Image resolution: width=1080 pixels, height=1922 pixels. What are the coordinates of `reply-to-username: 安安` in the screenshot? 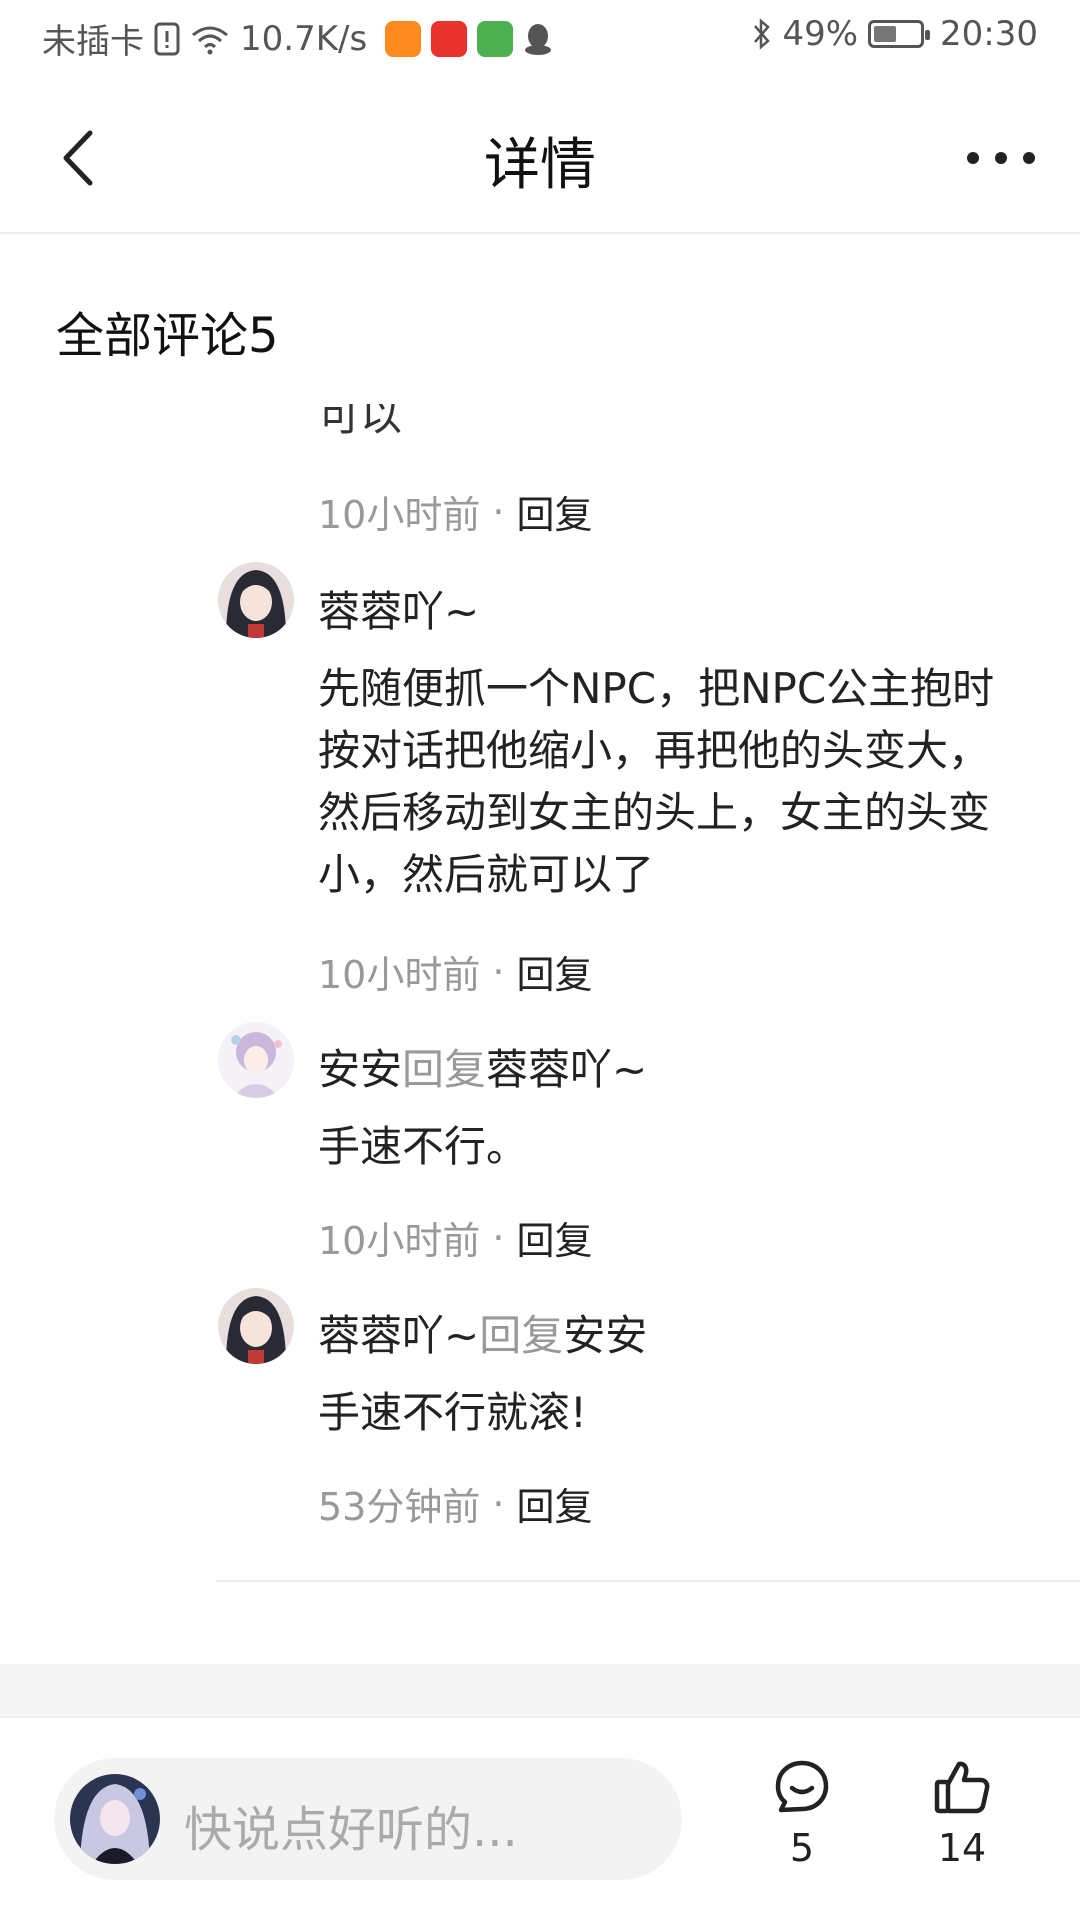 It's located at (605, 1335).